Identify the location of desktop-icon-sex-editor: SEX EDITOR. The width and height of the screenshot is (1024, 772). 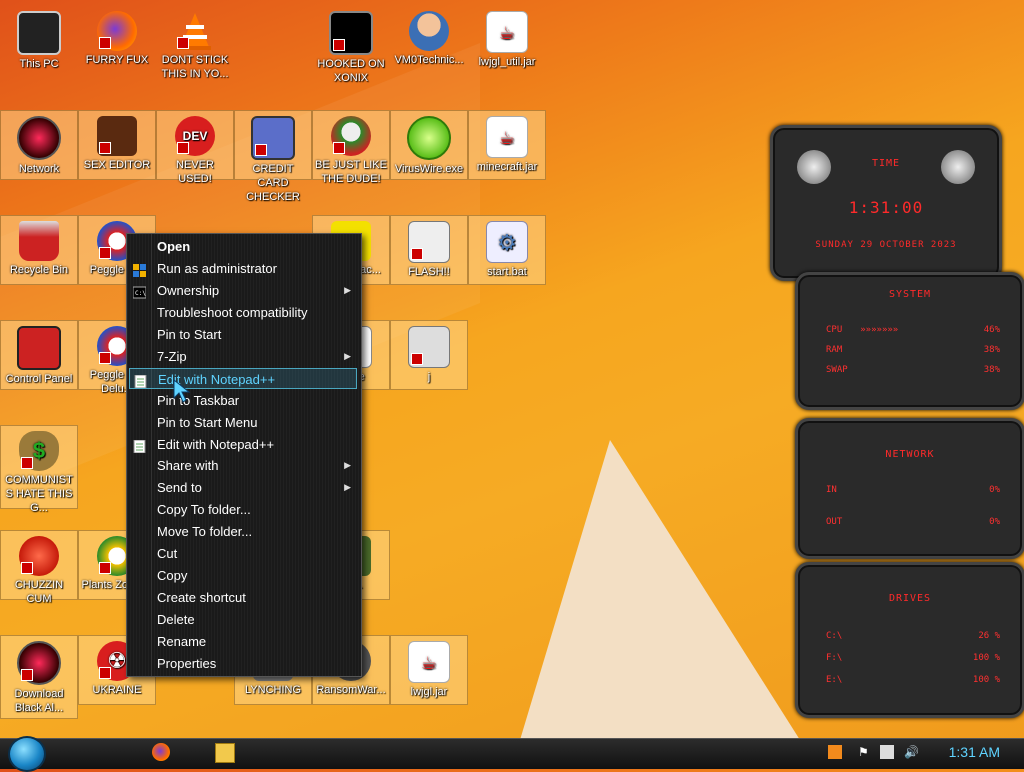
(117, 145).